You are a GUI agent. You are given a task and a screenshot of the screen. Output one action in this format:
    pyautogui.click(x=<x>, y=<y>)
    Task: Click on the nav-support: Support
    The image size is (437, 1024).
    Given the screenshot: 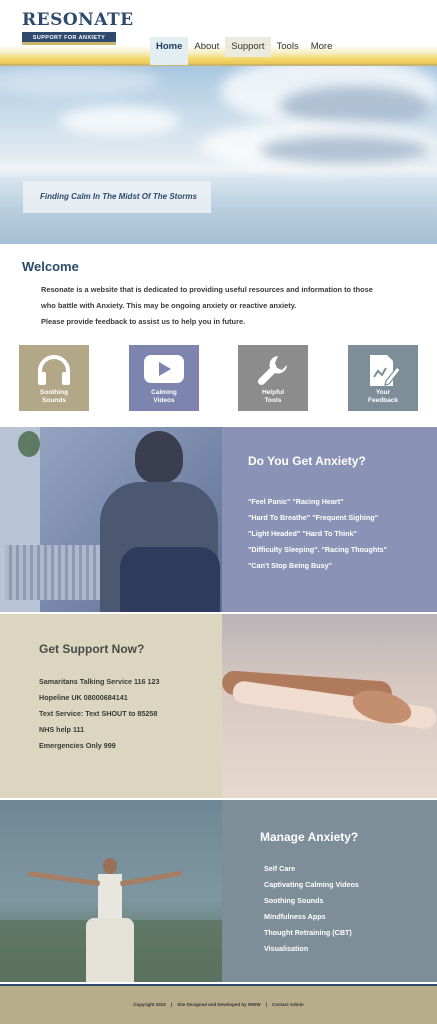 What is the action you would take?
    pyautogui.click(x=248, y=47)
    